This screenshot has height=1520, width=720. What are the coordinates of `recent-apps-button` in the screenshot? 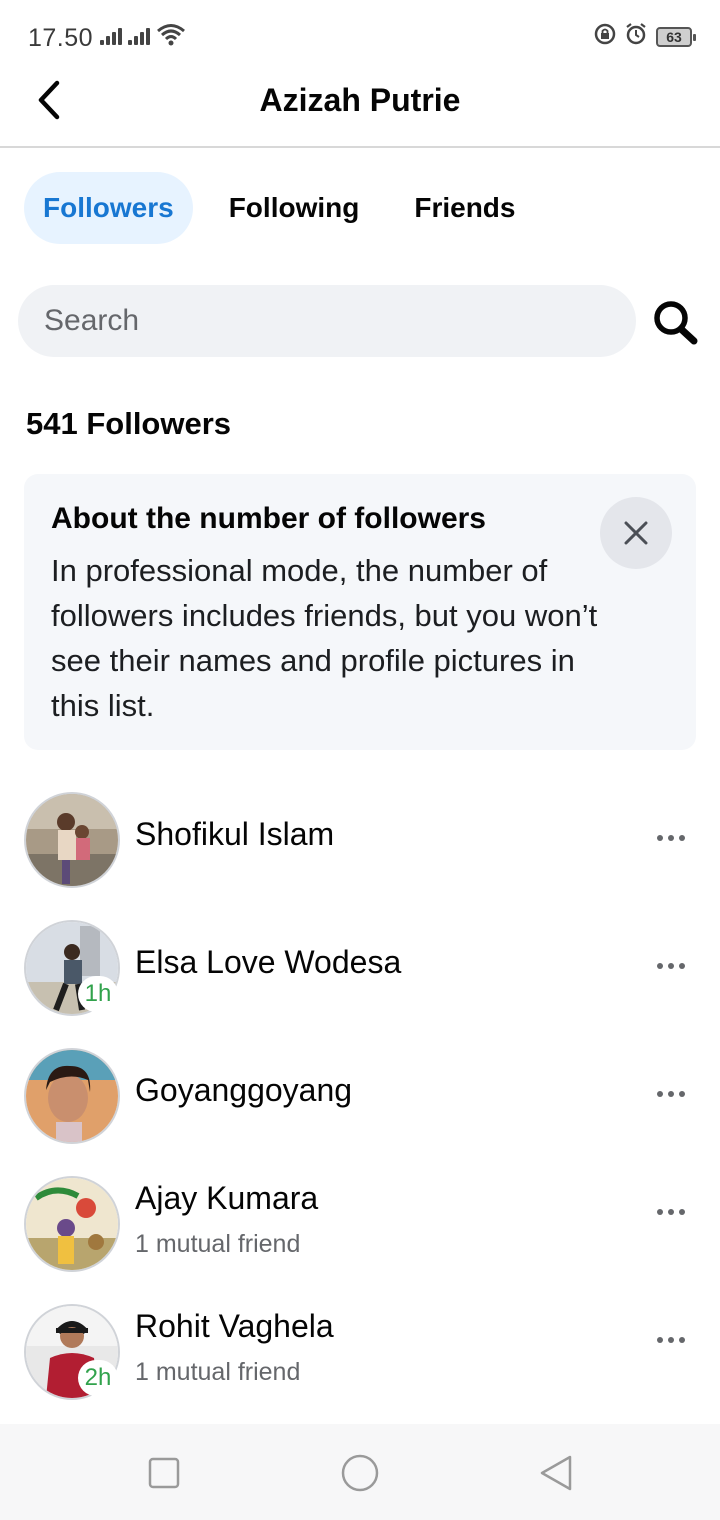 It's located at (164, 1473).